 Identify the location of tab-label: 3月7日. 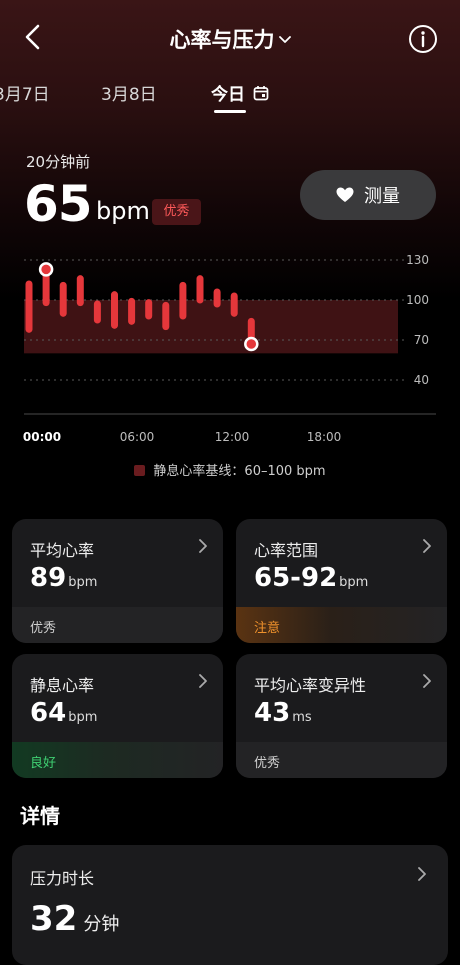
(25, 95).